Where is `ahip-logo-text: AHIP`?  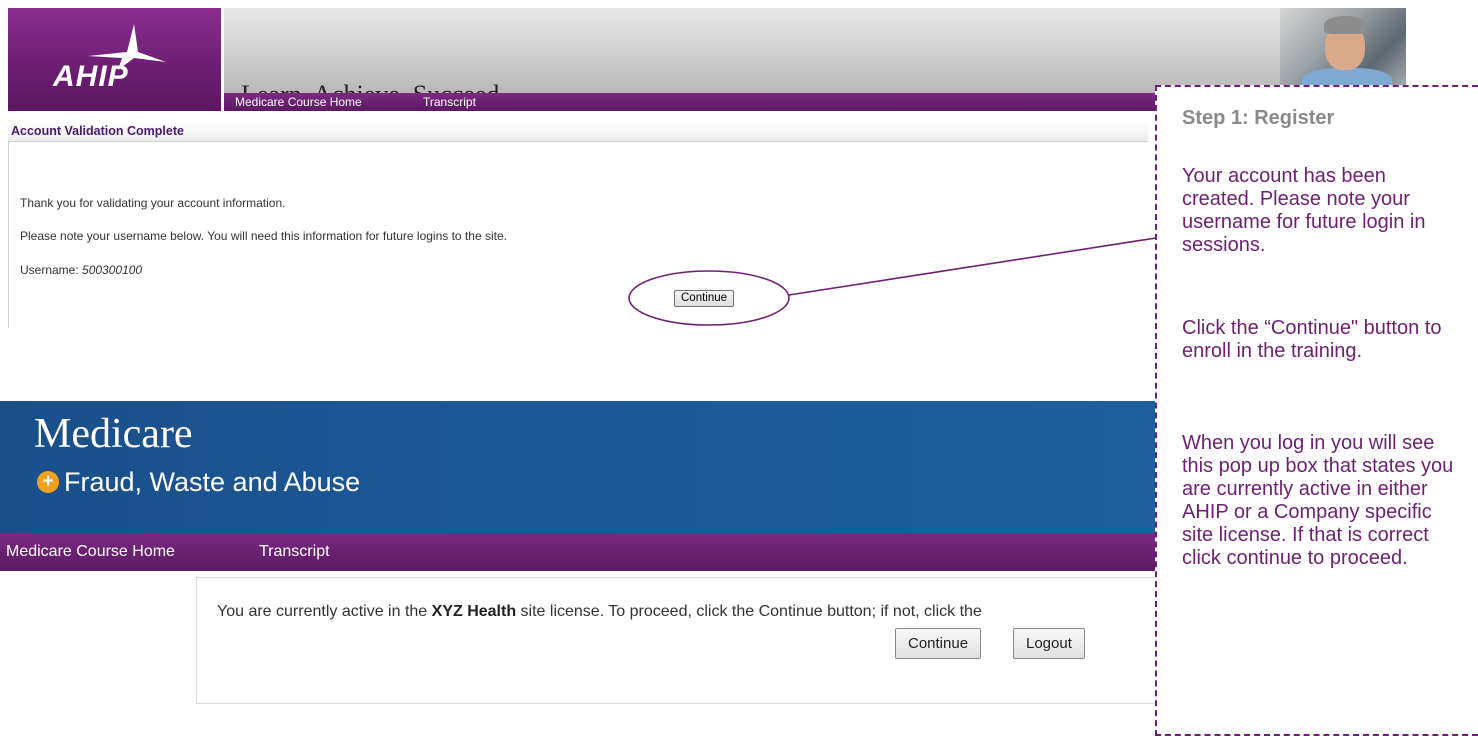
ahip-logo-text: AHIP is located at coordinates (91, 76).